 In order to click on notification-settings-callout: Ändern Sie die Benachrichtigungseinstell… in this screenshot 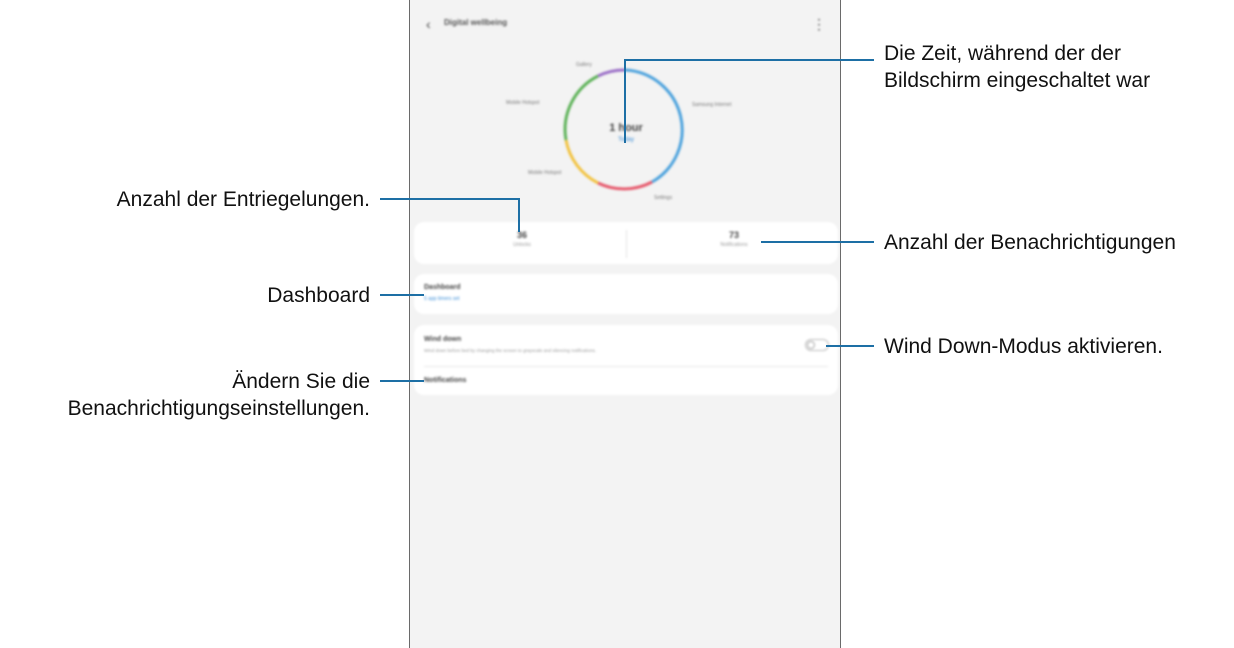, I will do `click(219, 395)`.